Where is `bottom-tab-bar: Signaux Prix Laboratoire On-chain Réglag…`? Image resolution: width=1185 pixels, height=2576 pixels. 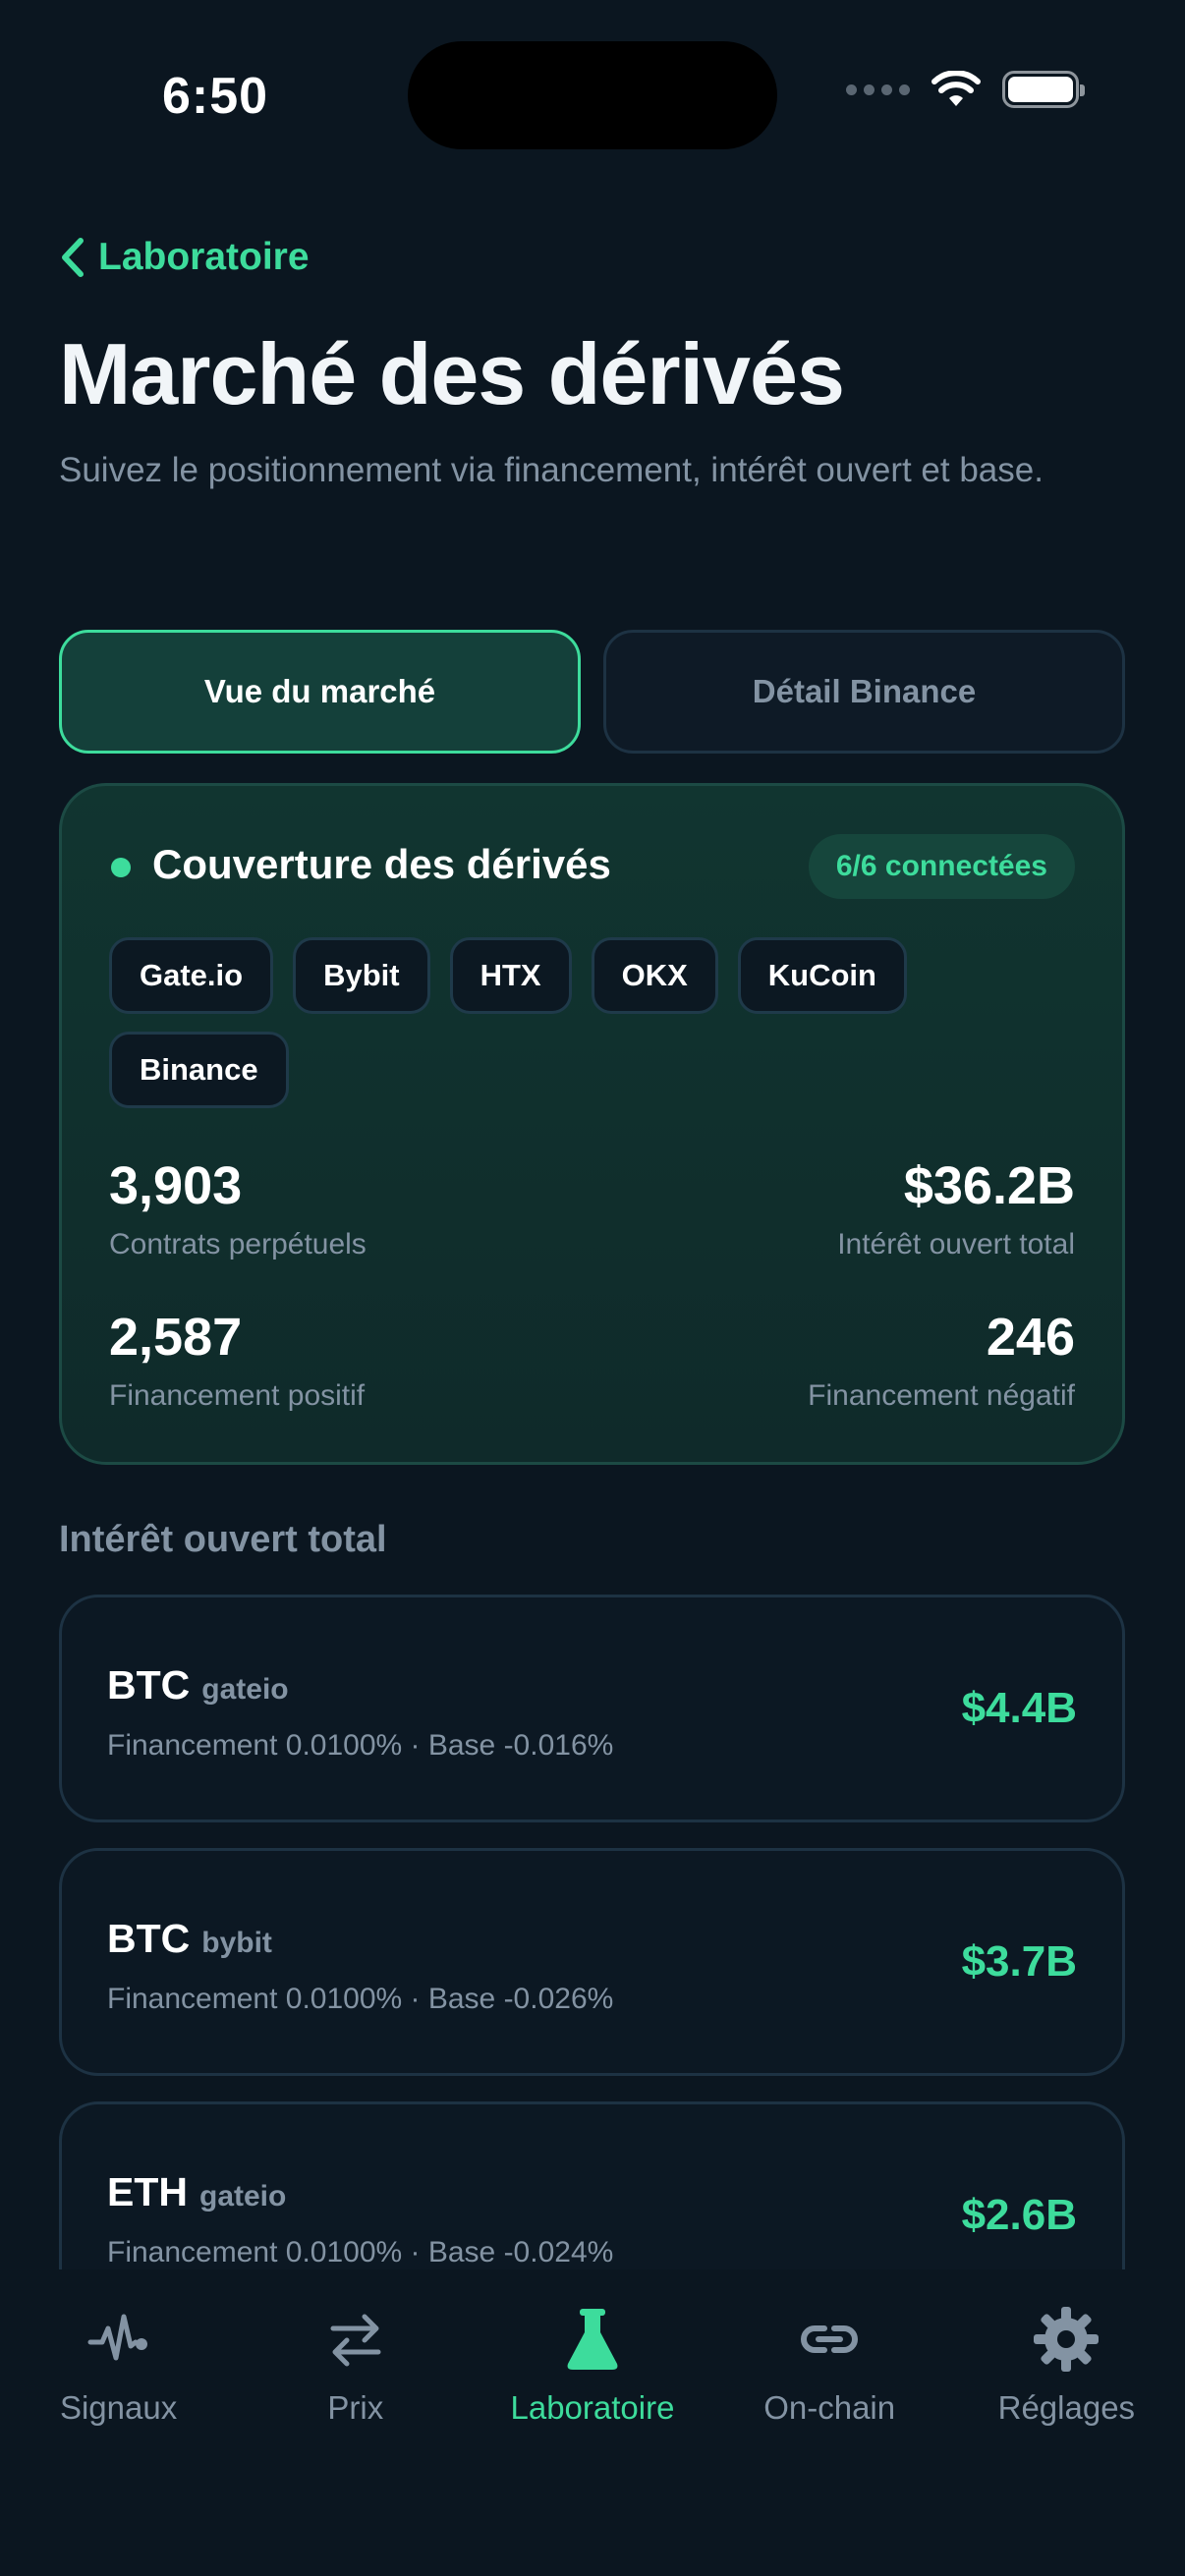
bottom-tab-bar: Signaux Prix Laboratoire On-chain Réglag… is located at coordinates (592, 2422).